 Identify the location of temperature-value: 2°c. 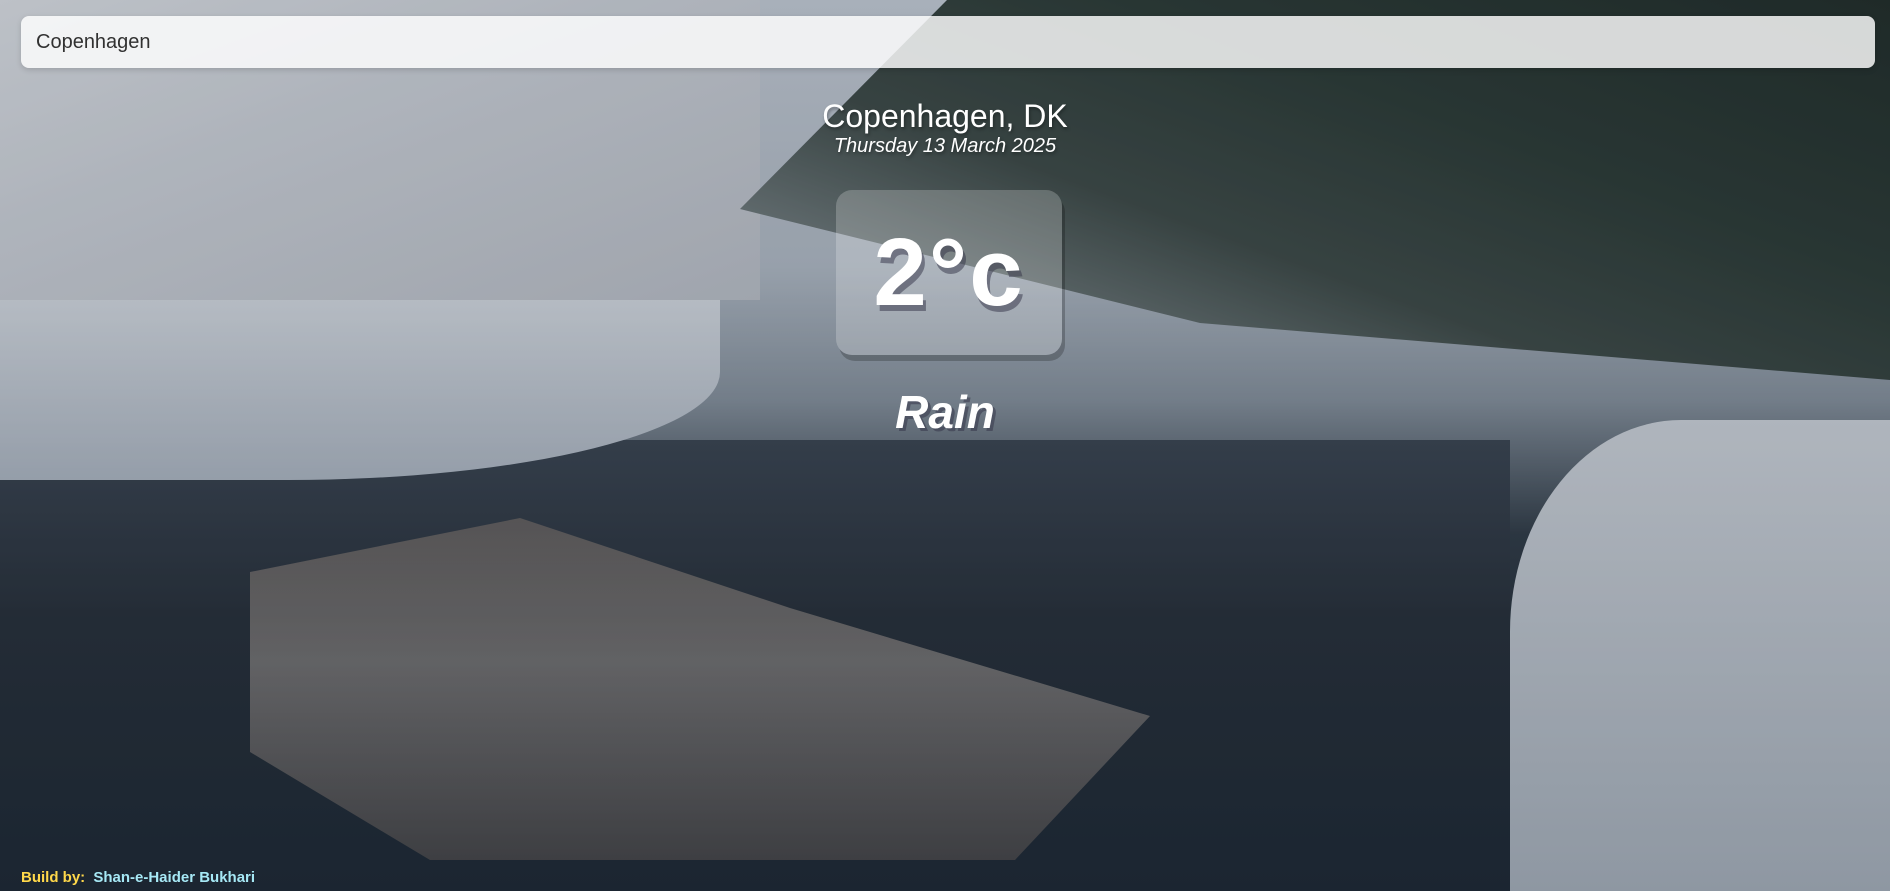
(949, 272).